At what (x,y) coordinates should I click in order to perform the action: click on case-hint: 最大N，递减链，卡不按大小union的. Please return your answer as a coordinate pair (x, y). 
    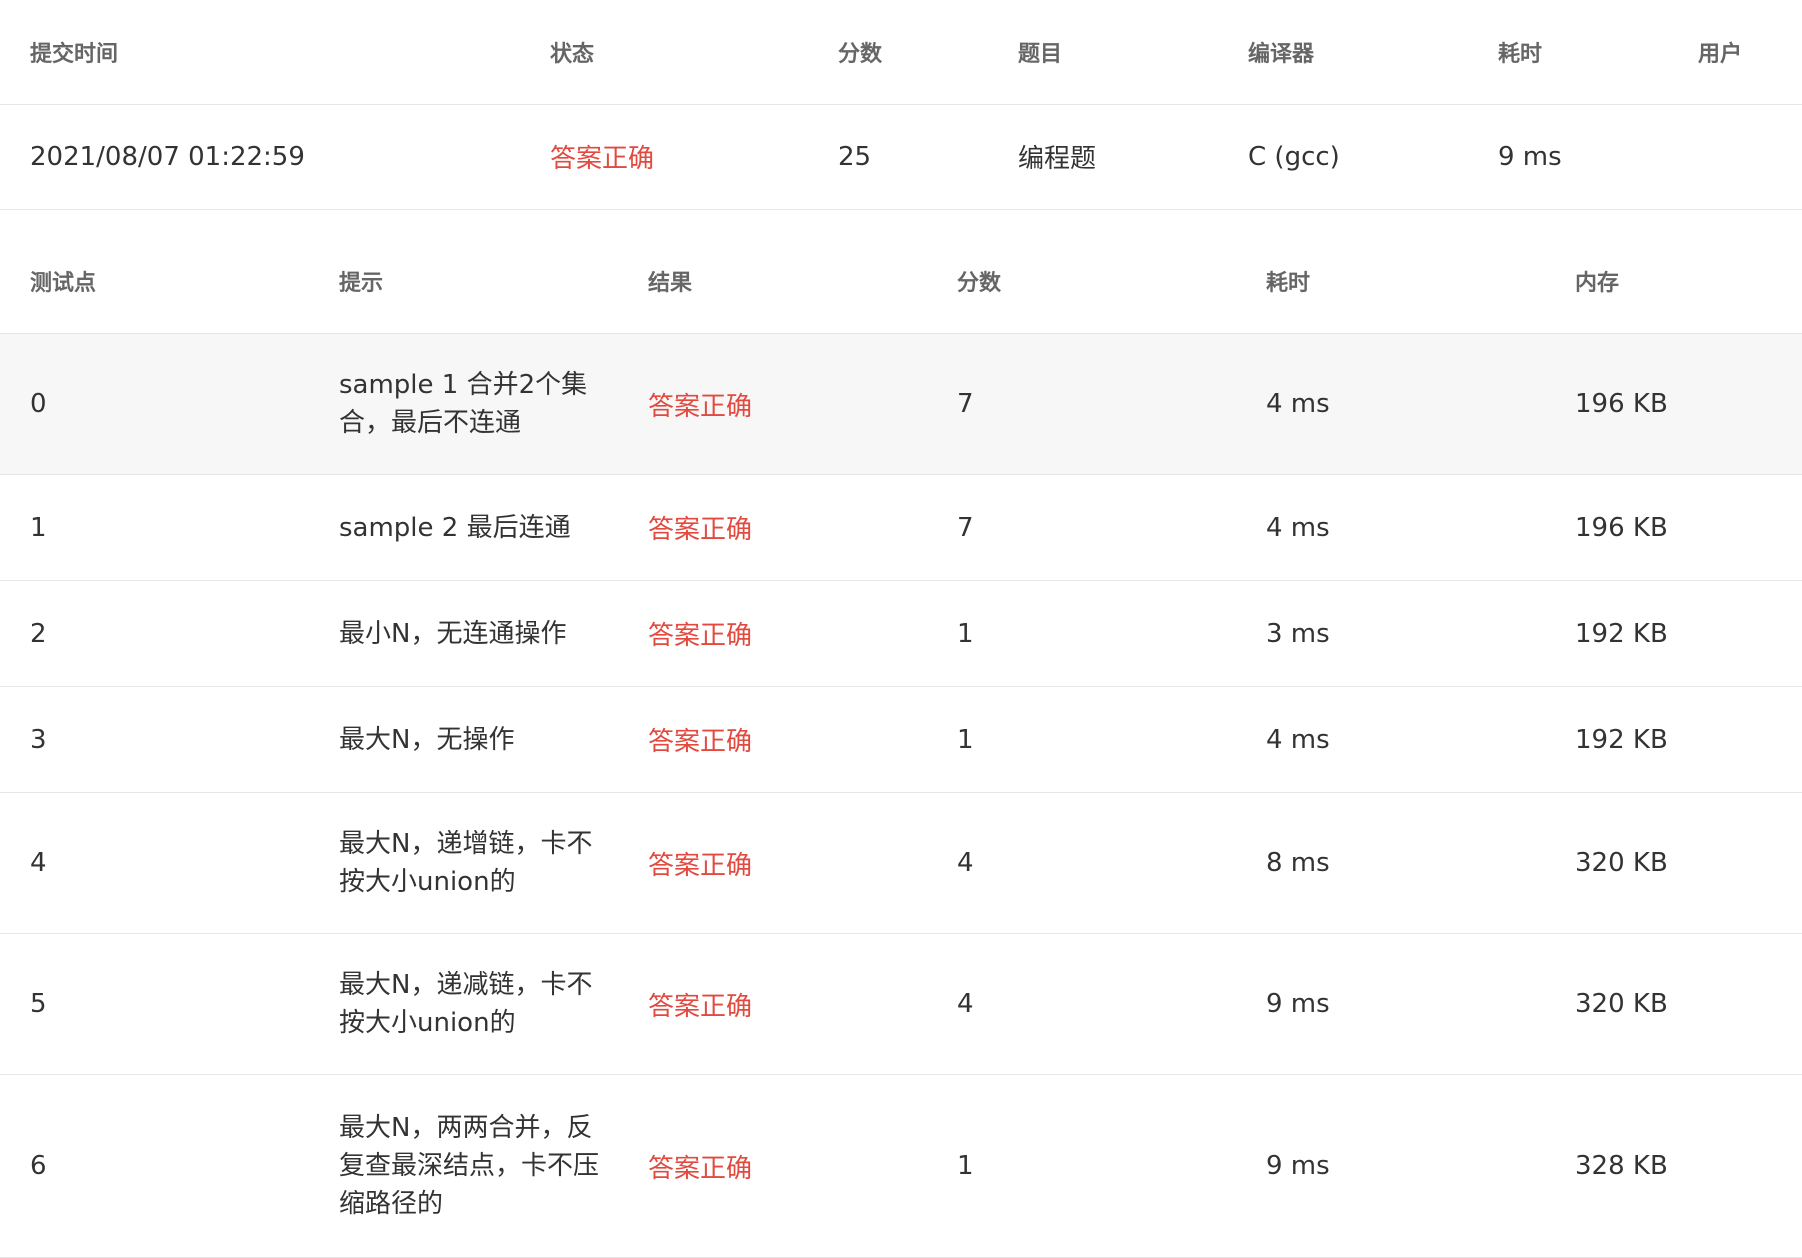
    Looking at the image, I should click on (463, 1004).